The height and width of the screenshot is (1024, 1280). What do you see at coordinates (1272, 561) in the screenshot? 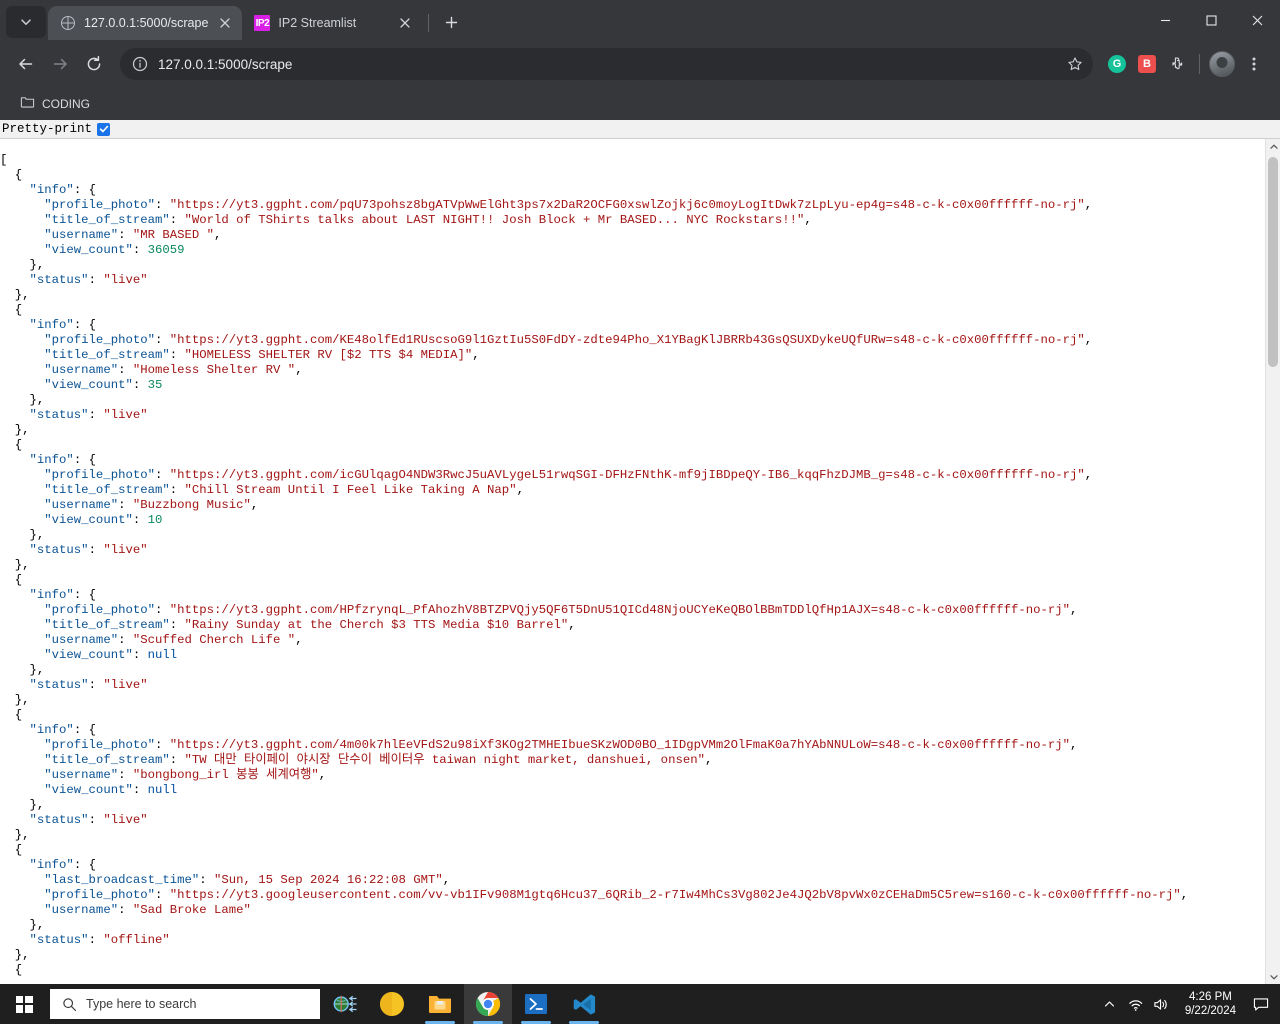
I see `vertical-scrollbar` at bounding box center [1272, 561].